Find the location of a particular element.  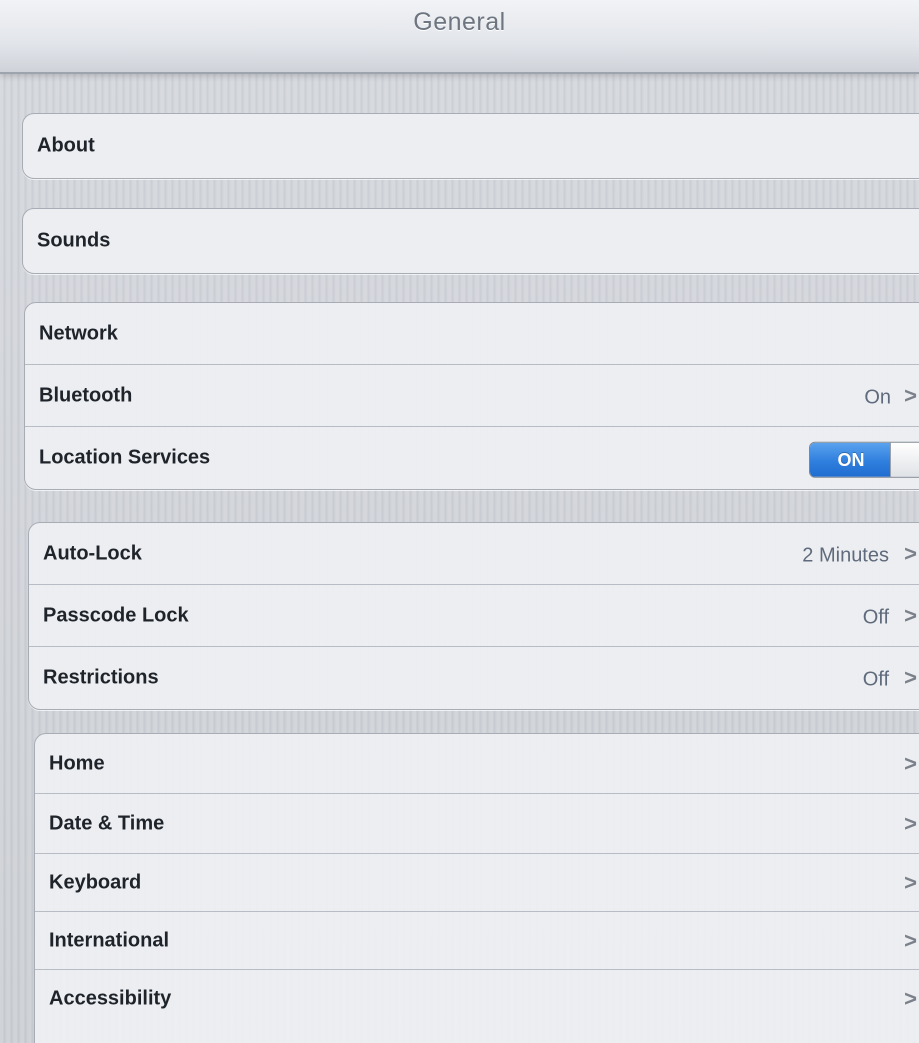

settings-row-international: International > is located at coordinates (477, 941).